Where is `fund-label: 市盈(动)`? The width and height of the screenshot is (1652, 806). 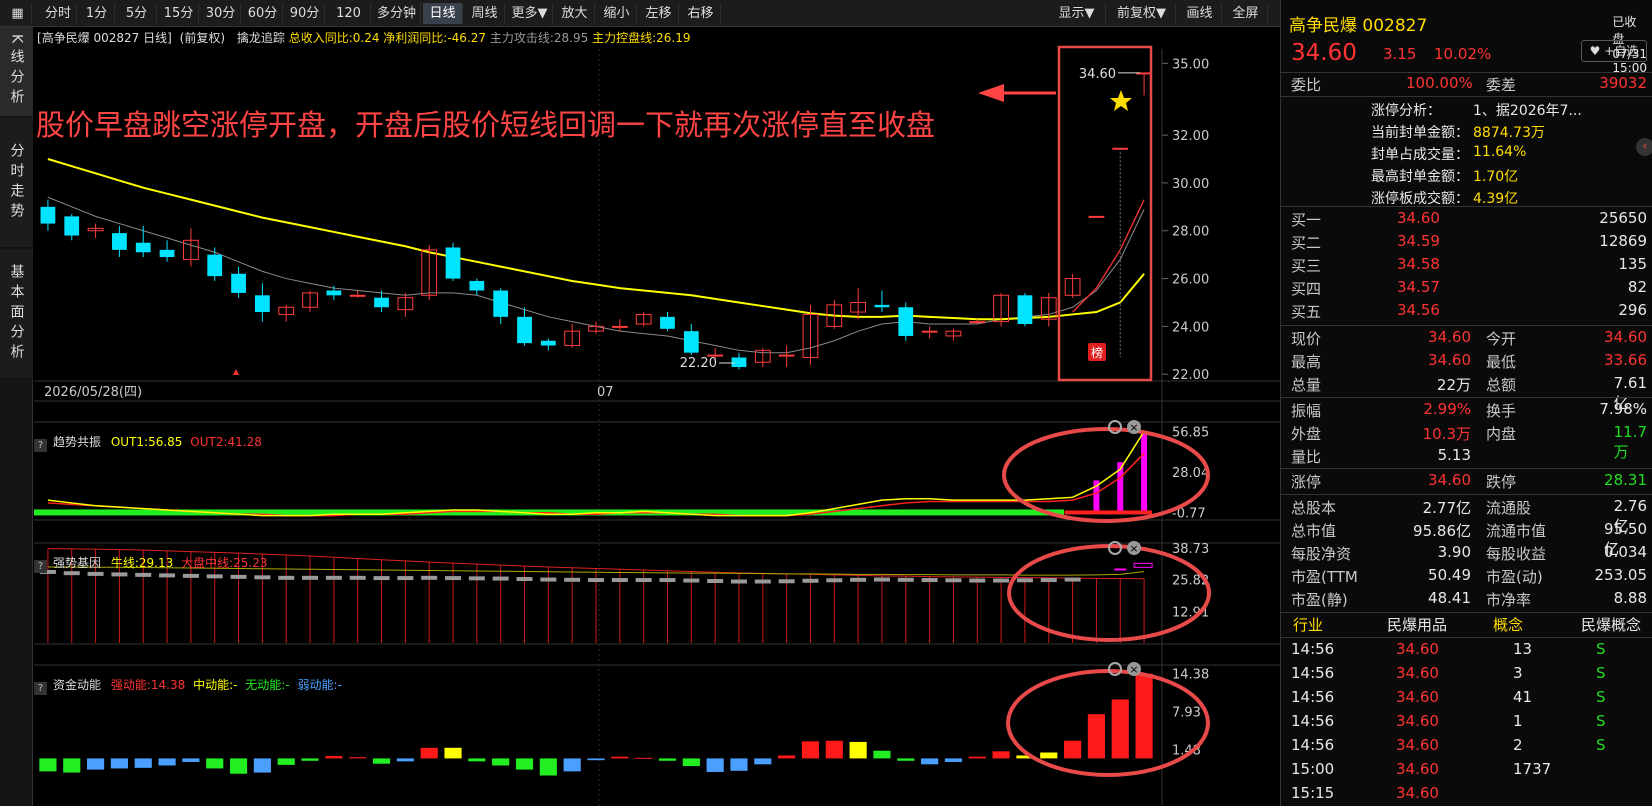
fund-label: 市盈(动) is located at coordinates (1514, 577).